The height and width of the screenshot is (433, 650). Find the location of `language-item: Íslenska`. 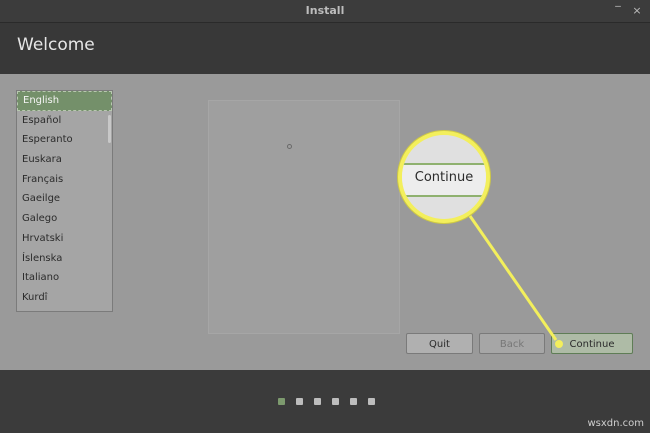

language-item: Íslenska is located at coordinates (64, 259).